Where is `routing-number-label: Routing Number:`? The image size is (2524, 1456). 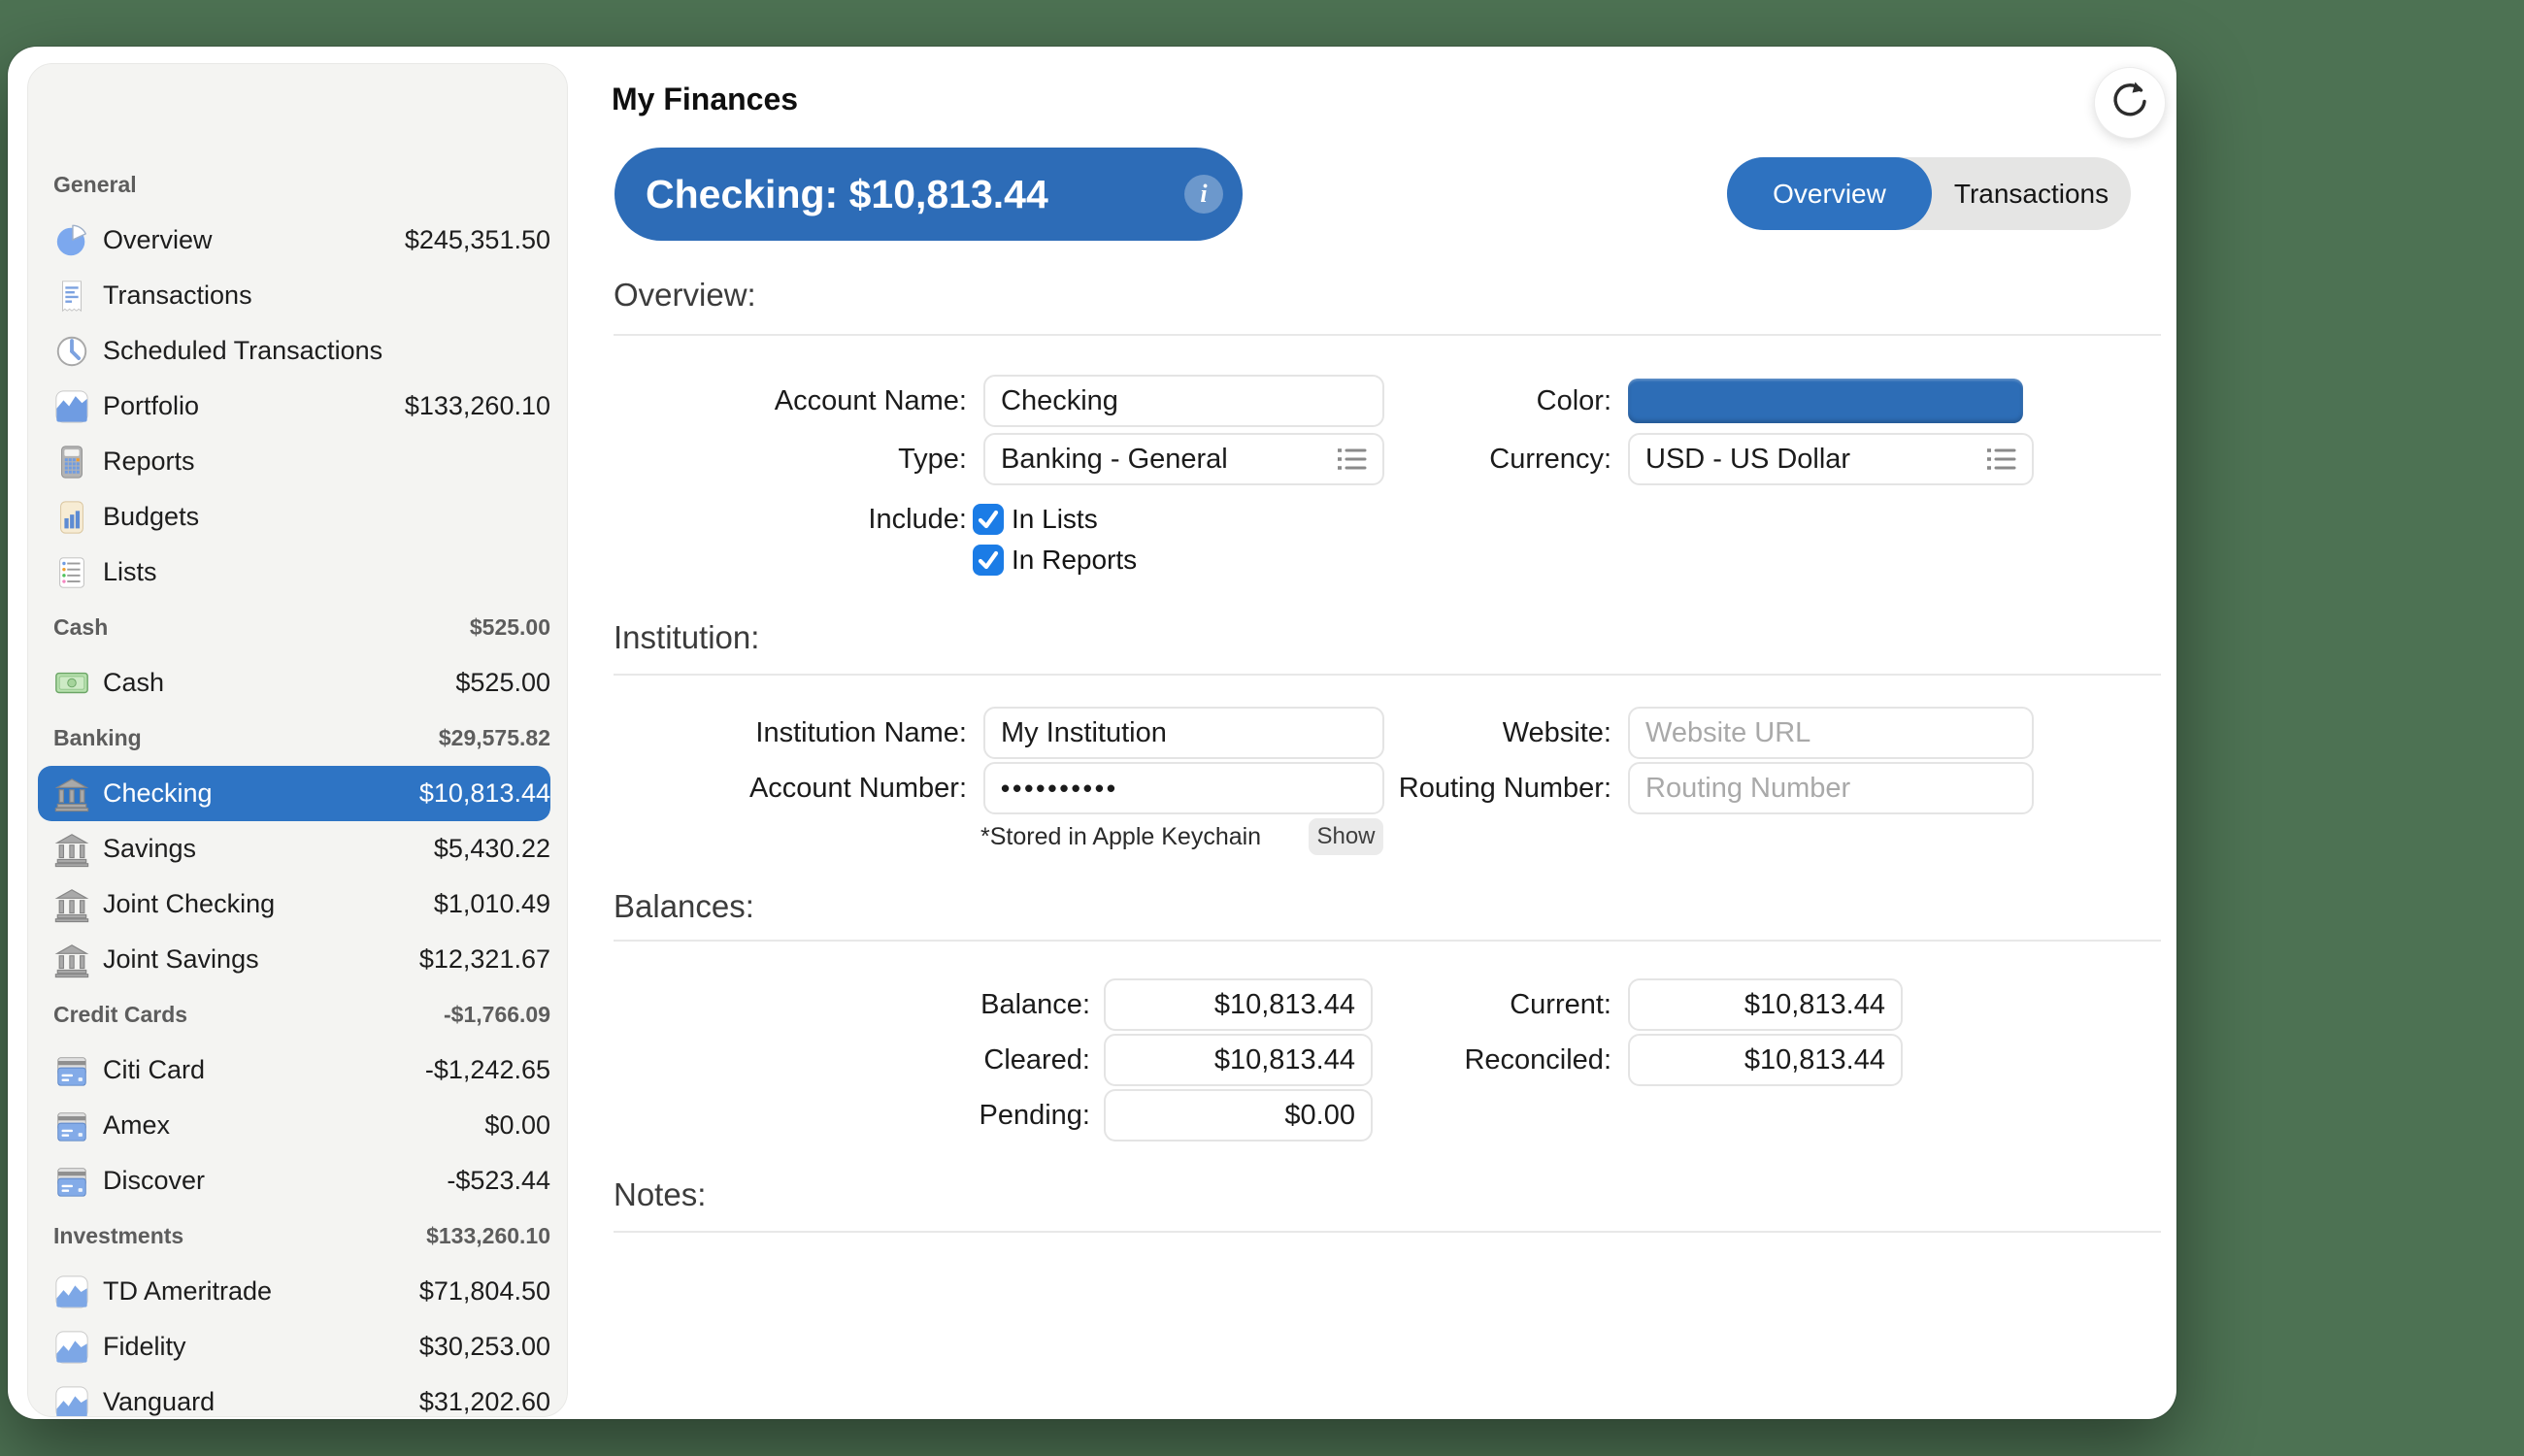 routing-number-label: Routing Number: is located at coordinates (1504, 788).